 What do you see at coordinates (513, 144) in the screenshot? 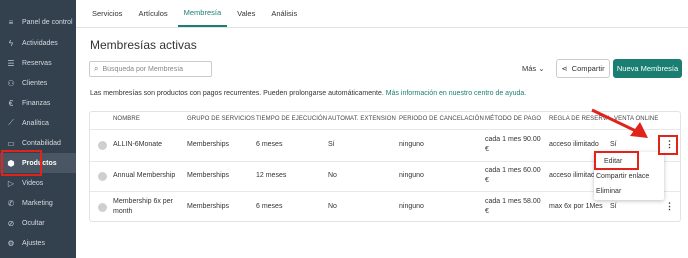
I see `cell-payment: cada 1 mes 90.00 €` at bounding box center [513, 144].